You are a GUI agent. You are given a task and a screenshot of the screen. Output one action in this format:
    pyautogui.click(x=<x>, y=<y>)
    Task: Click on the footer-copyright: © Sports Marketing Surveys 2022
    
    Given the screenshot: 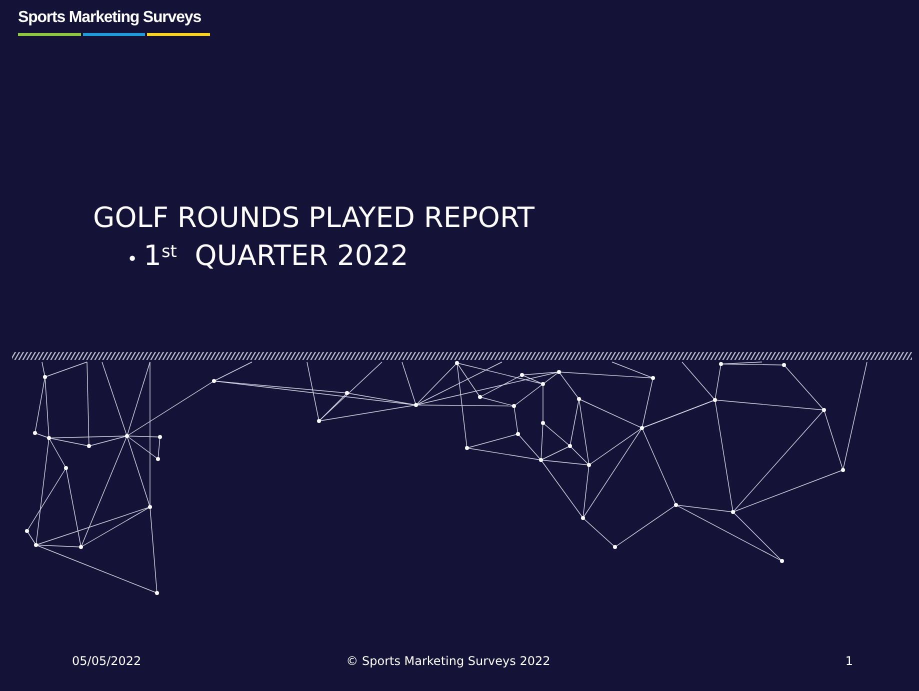 What is the action you would take?
    pyautogui.click(x=448, y=661)
    